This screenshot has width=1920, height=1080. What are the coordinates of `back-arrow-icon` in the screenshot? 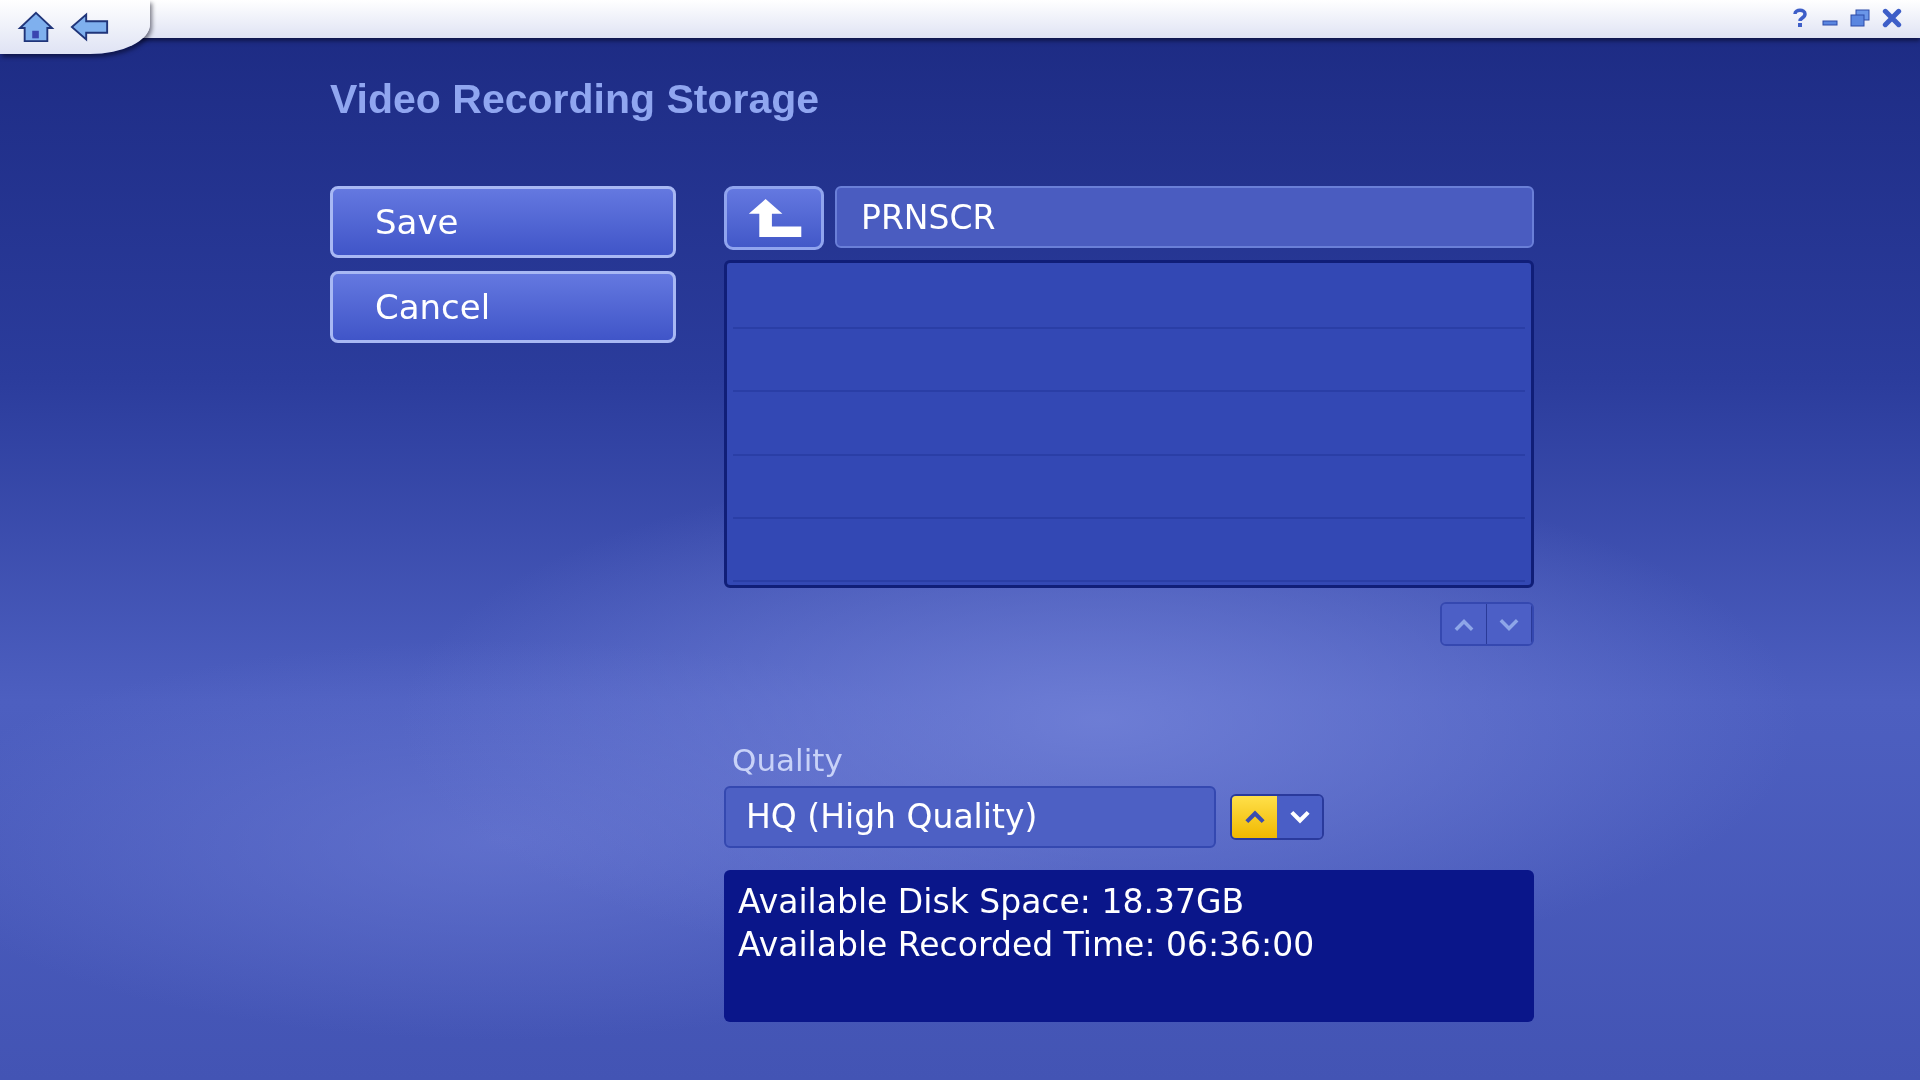 It's located at (90, 27).